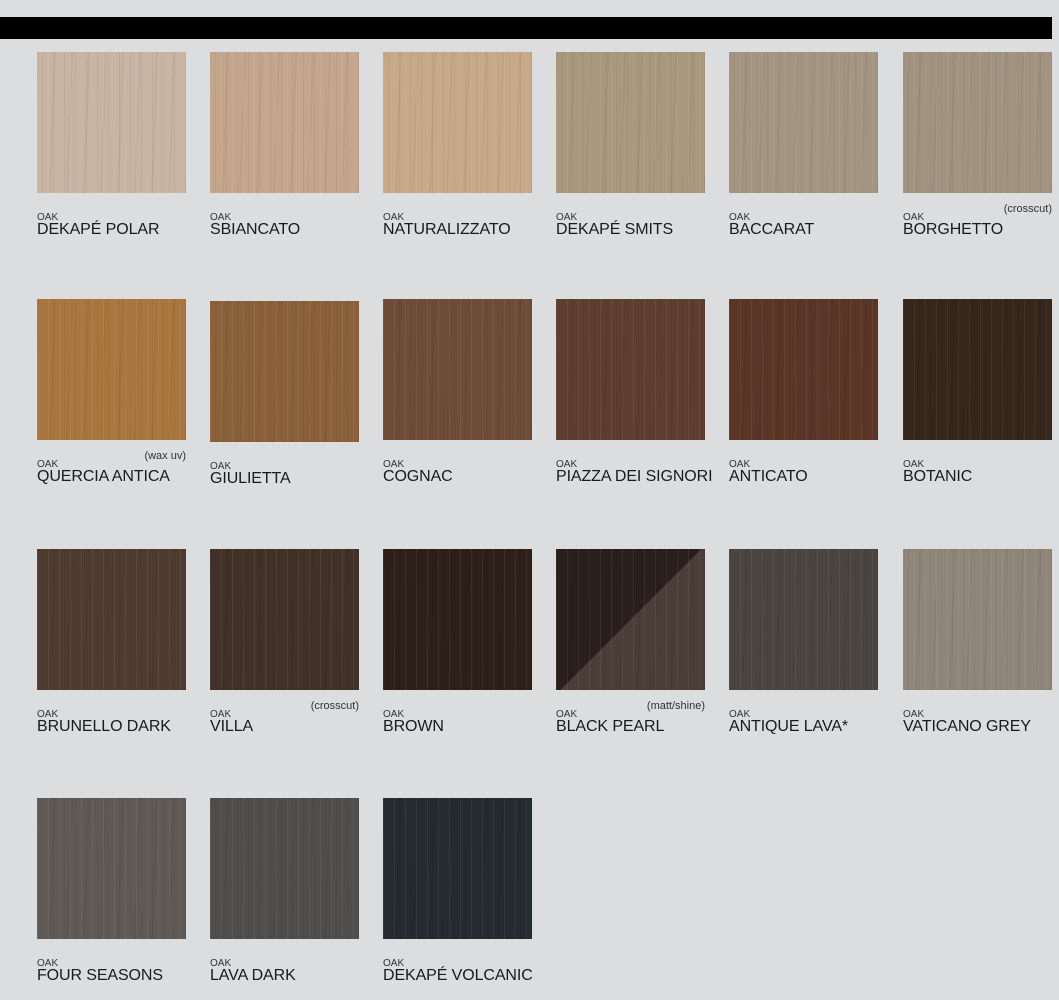 The height and width of the screenshot is (1000, 1059). What do you see at coordinates (526, 28) in the screenshot?
I see `header-bar` at bounding box center [526, 28].